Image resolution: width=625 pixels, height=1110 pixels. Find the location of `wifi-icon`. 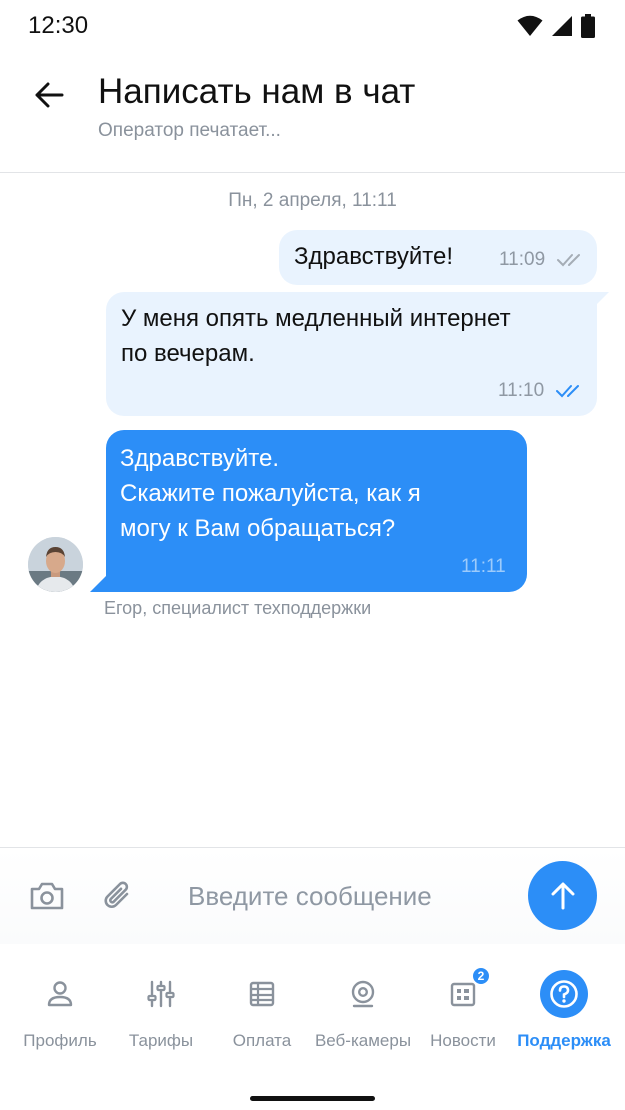

wifi-icon is located at coordinates (530, 25).